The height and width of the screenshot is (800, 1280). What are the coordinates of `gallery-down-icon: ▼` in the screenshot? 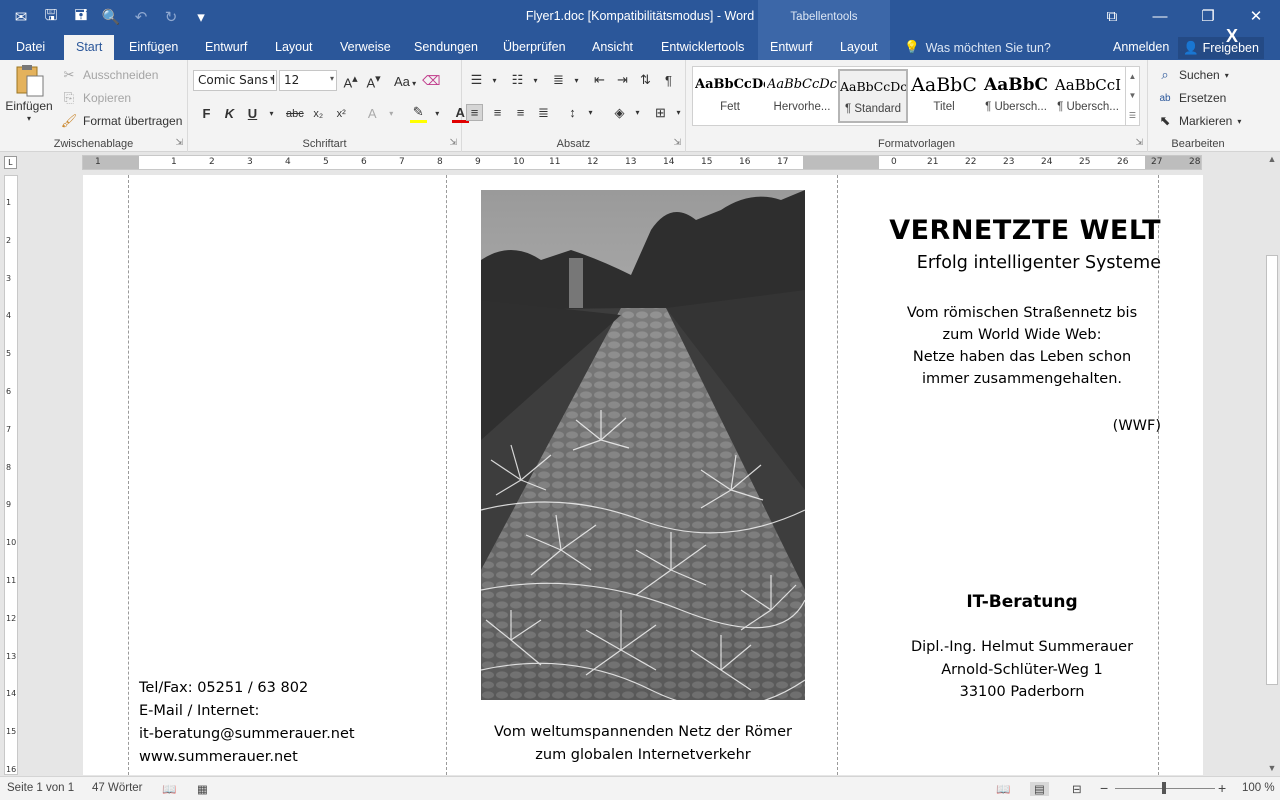 It's located at (1133, 95).